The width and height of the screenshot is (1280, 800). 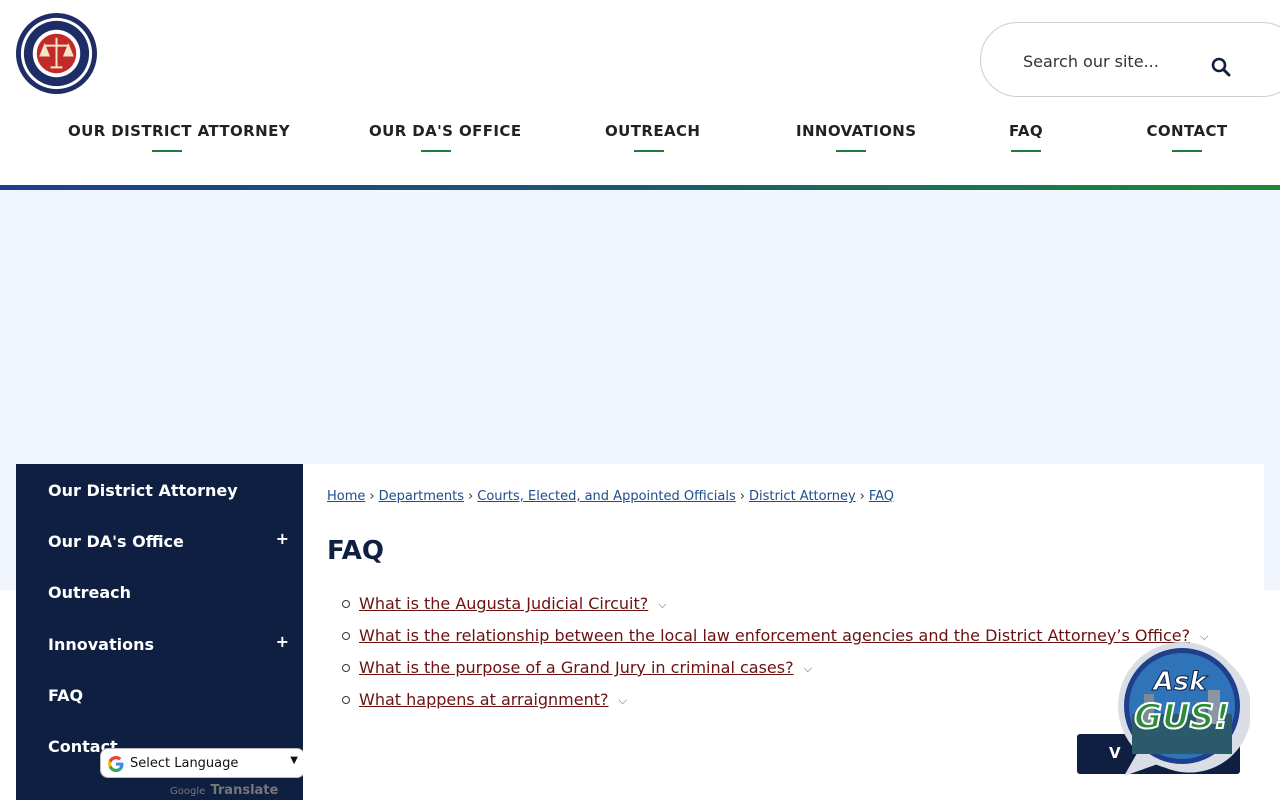 What do you see at coordinates (1187, 131) in the screenshot?
I see `nav-label: CONTACT` at bounding box center [1187, 131].